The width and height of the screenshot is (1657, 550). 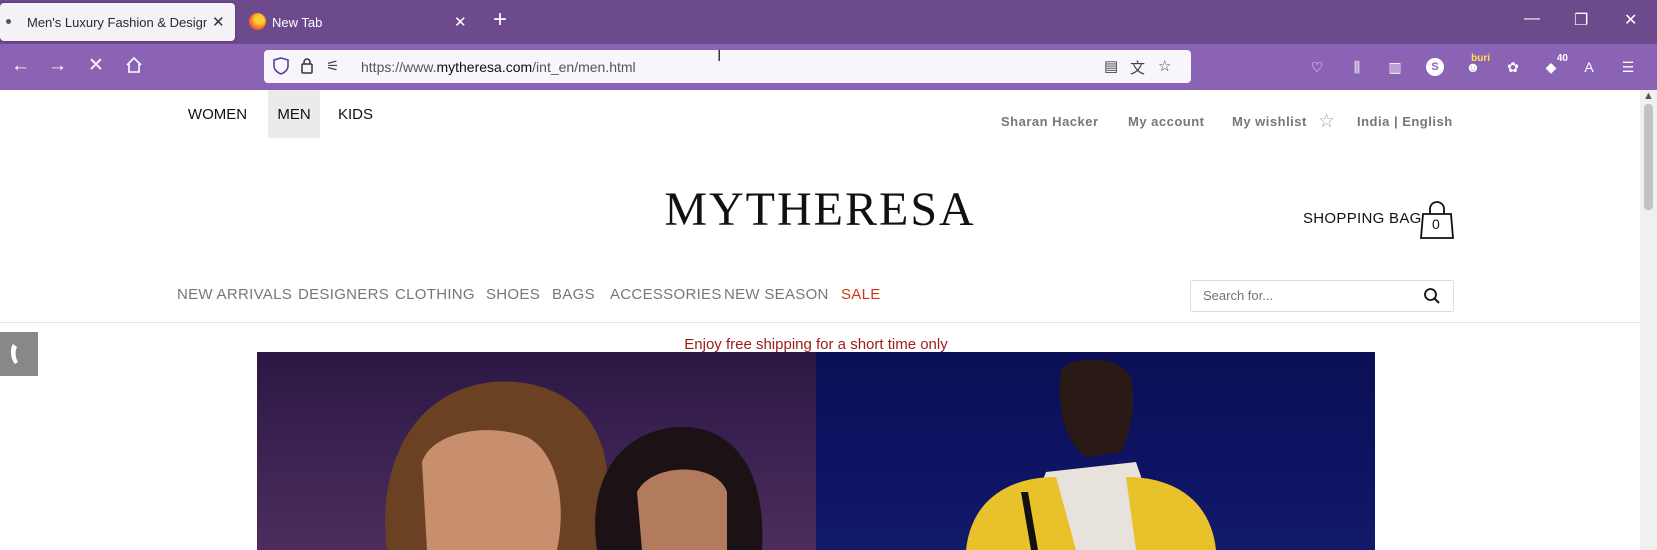 I want to click on lock-icon, so click(x=307, y=67).